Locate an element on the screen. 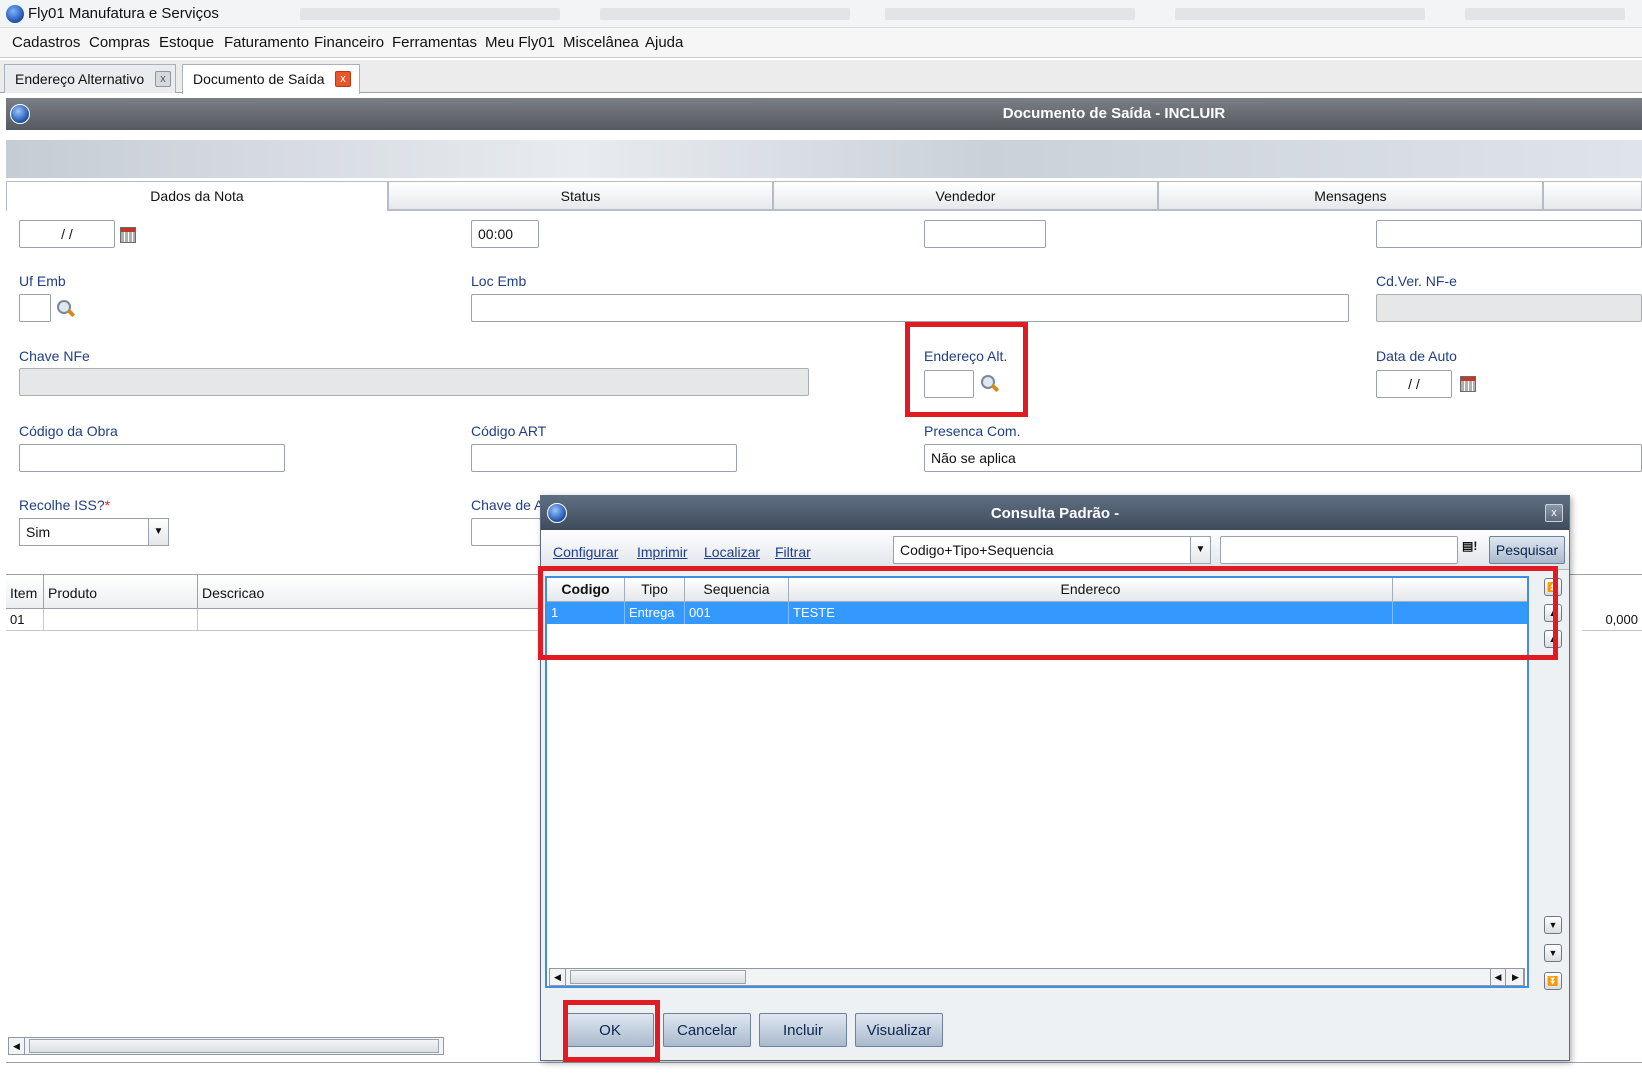 The height and width of the screenshot is (1077, 1642). dialog-title: Consulta Padrão - is located at coordinates (1055, 513).